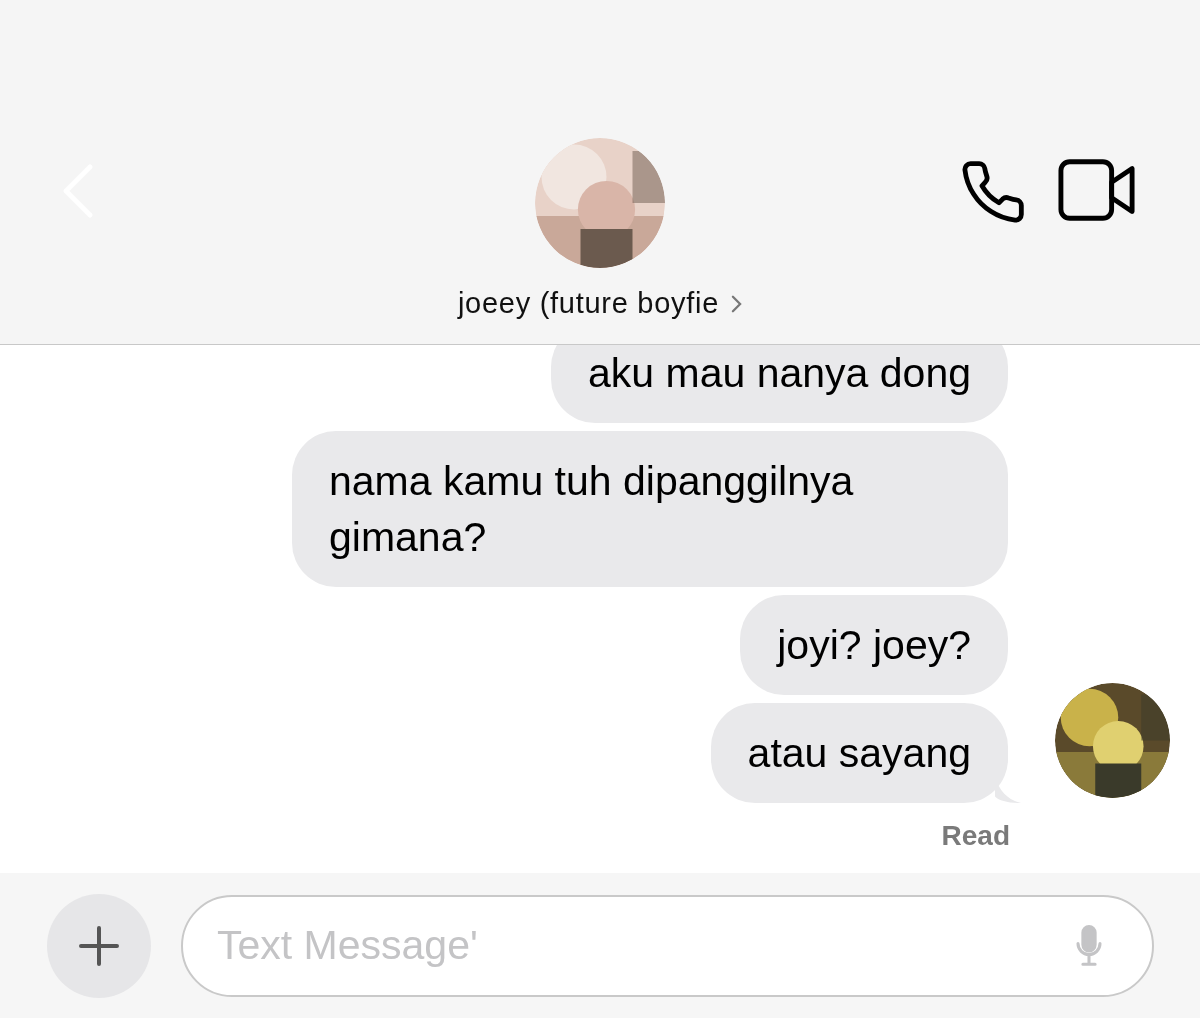  I want to click on message-bubble: joyi? joey?, so click(874, 645).